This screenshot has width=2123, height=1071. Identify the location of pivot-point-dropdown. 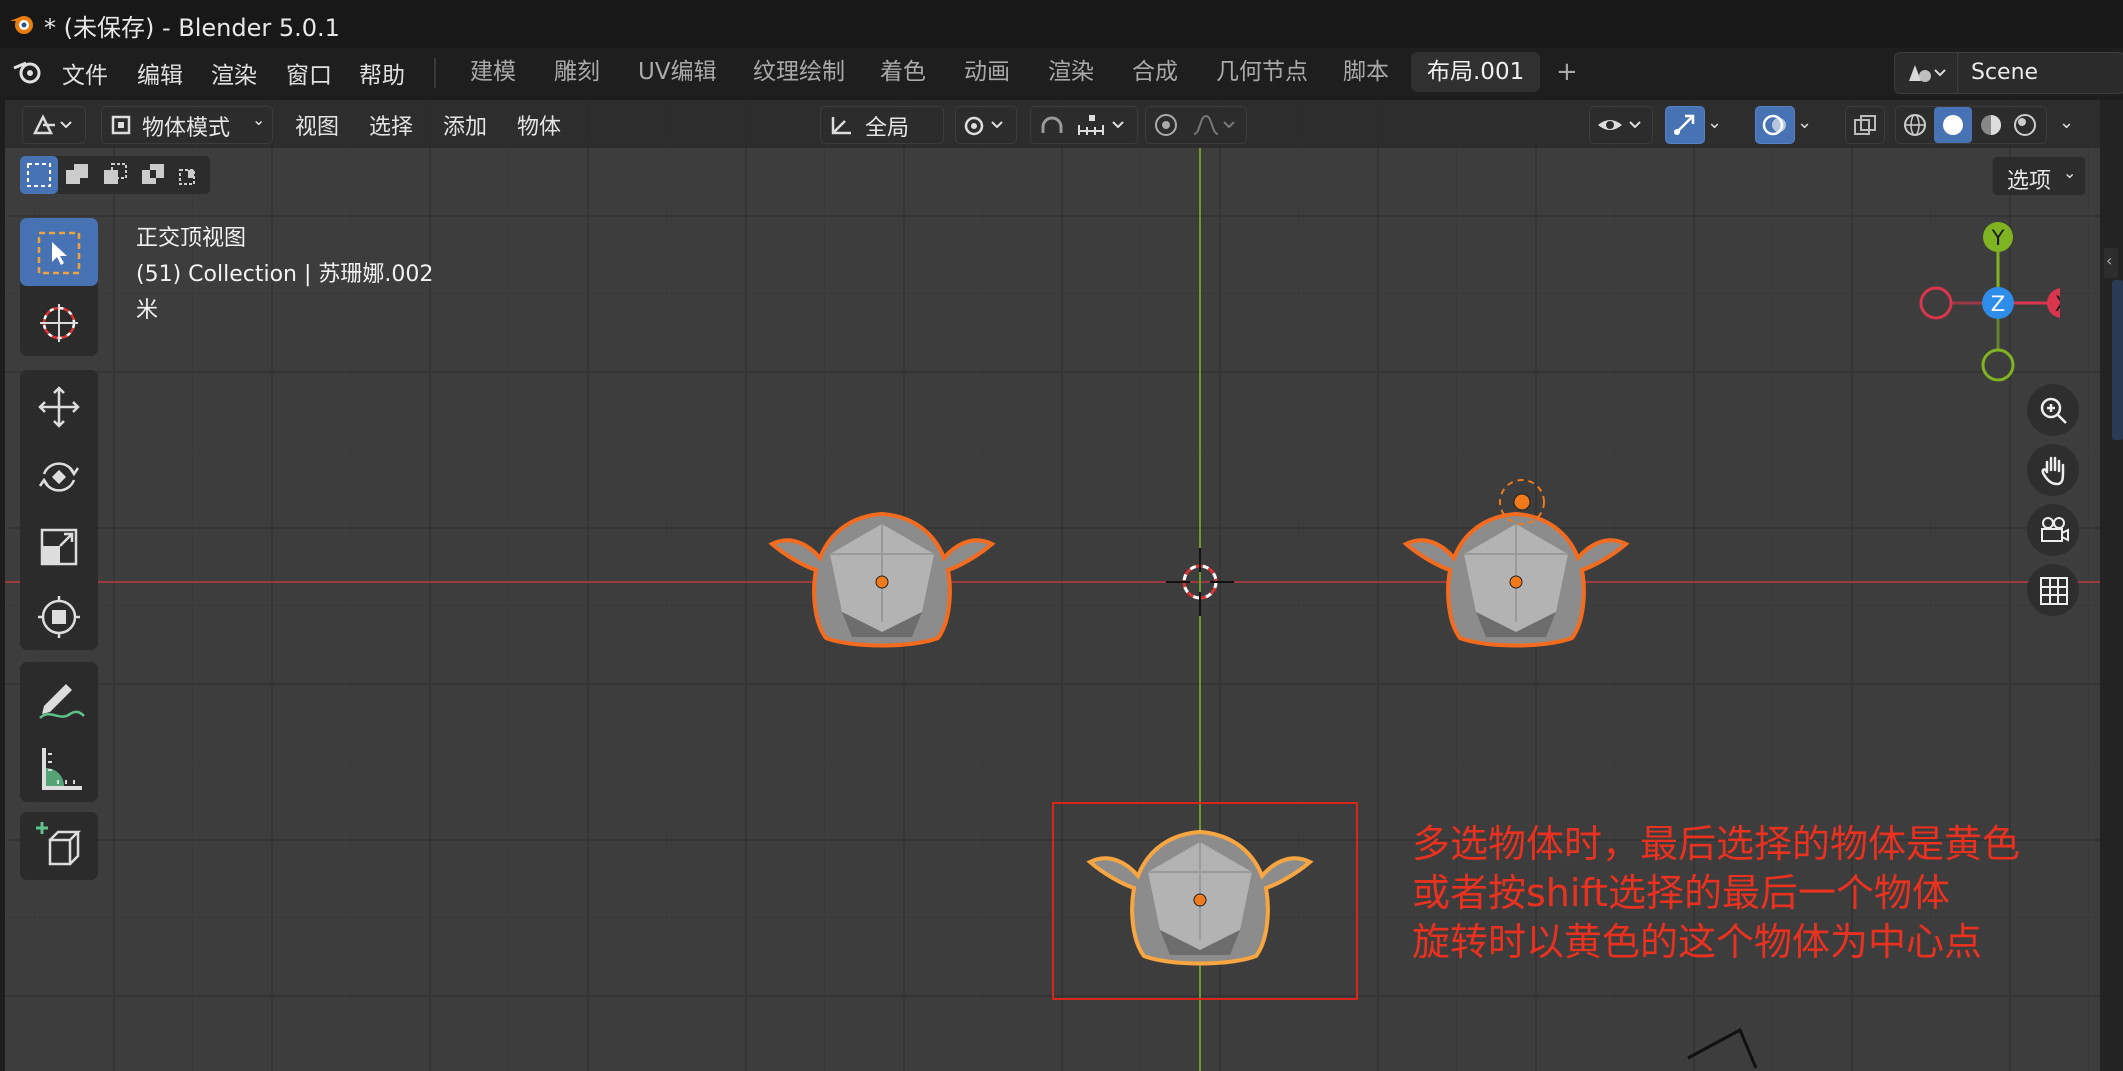
(986, 125).